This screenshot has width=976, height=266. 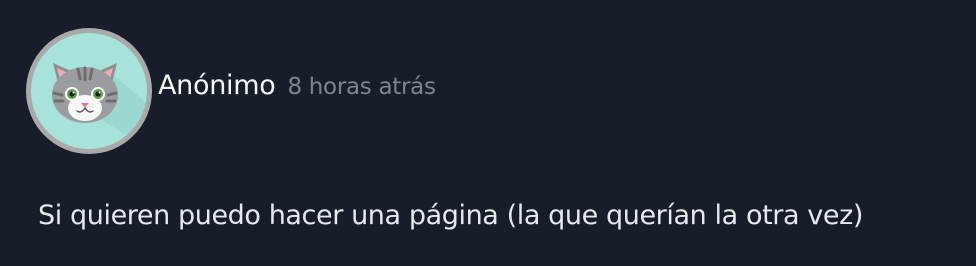 What do you see at coordinates (361, 87) in the screenshot?
I see `timestamp: 8 horas atrás` at bounding box center [361, 87].